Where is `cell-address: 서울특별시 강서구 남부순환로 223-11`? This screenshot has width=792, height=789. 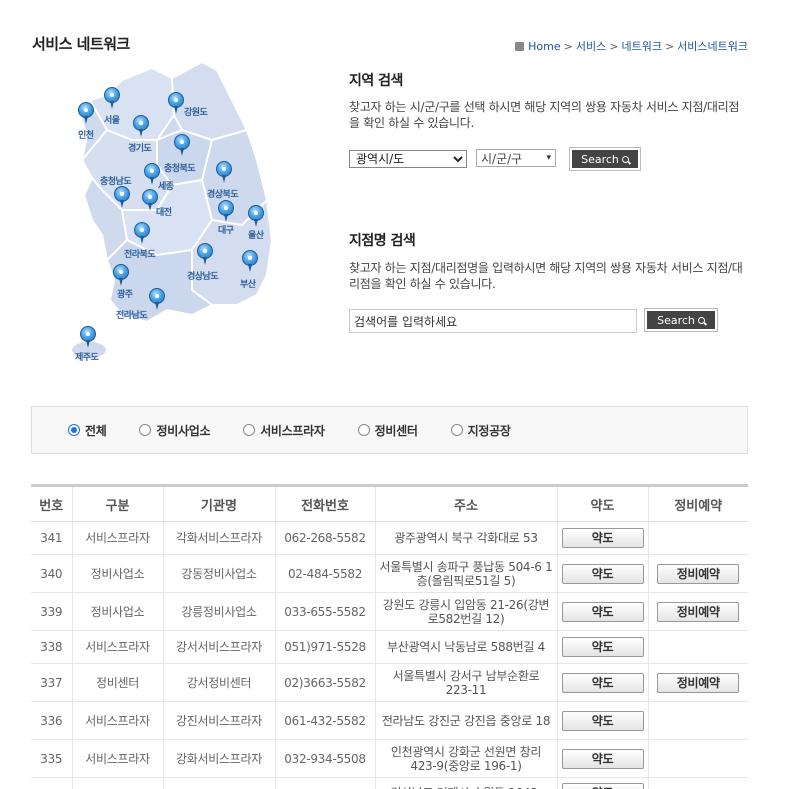
cell-address: 서울특별시 강서구 남부순환로 223-11 is located at coordinates (466, 682).